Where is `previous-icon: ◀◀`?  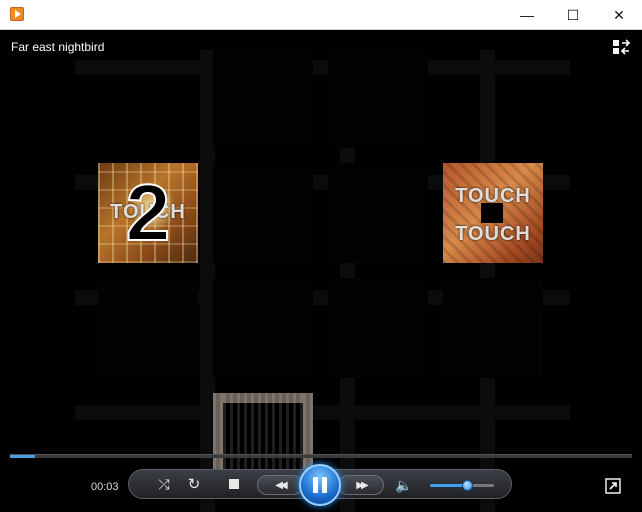
previous-icon: ◀◀ is located at coordinates (281, 485).